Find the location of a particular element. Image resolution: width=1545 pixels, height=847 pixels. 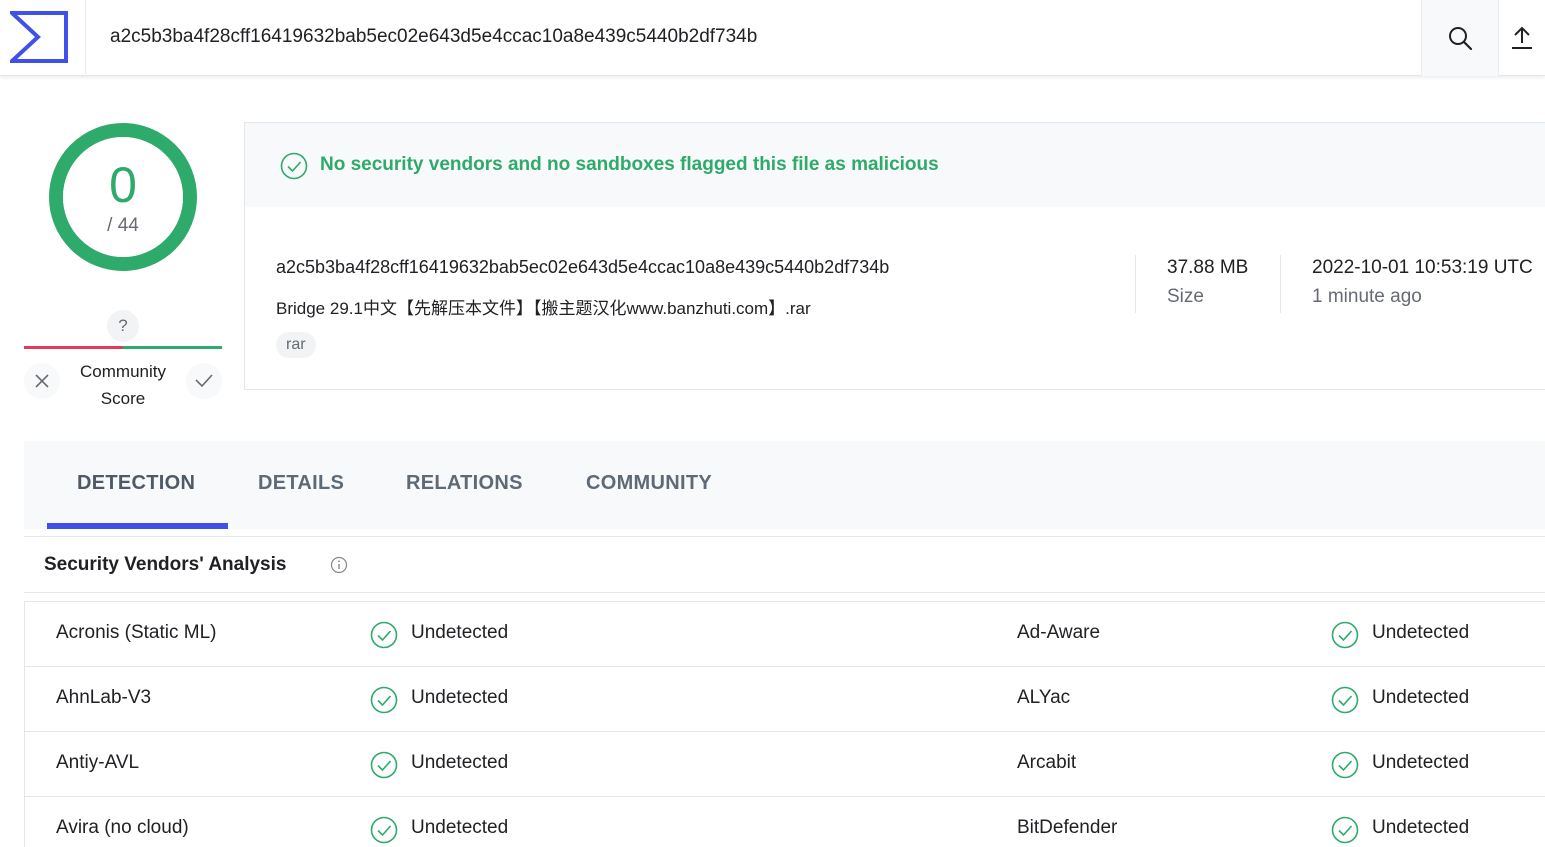

vote-harmless-button is located at coordinates (204, 381).